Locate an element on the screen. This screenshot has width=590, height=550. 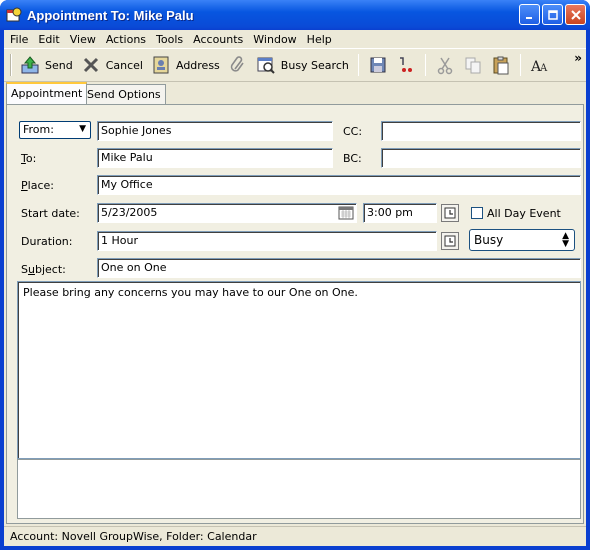
minimize-button is located at coordinates (529, 14).